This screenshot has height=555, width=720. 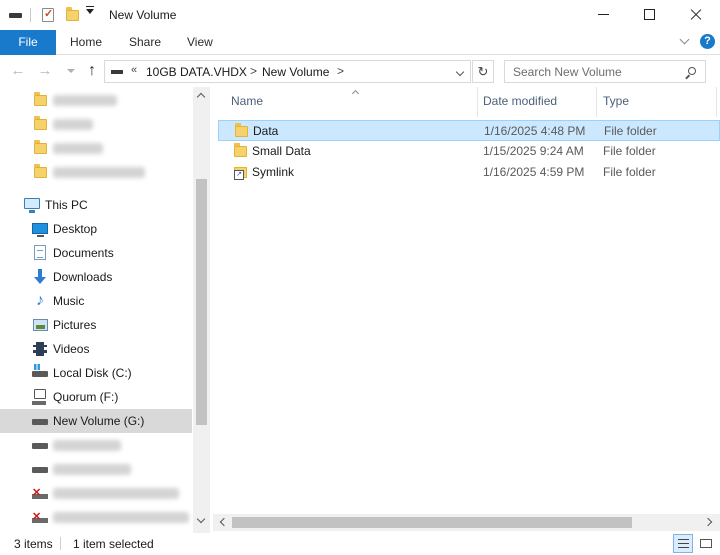 I want to click on status-divider, so click(x=60, y=543).